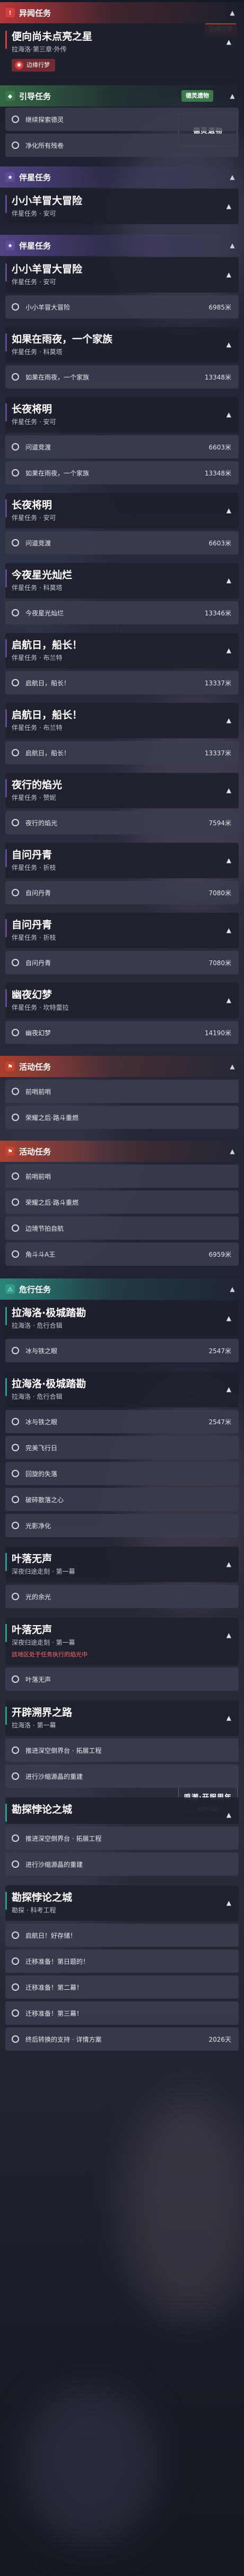  I want to click on objective-row: 破碎散落之心, so click(122, 1499).